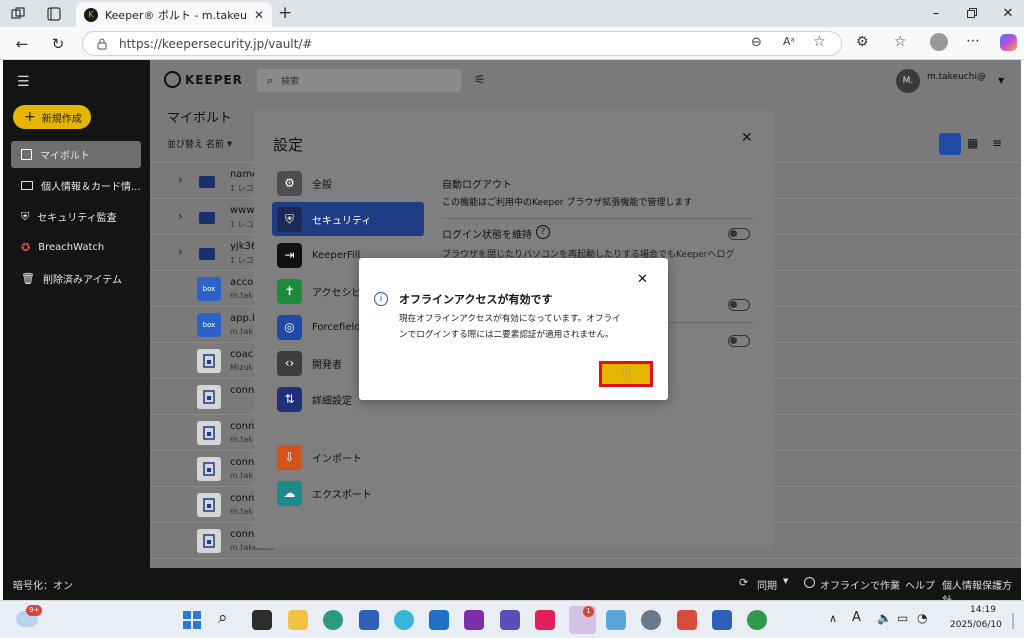 The height and width of the screenshot is (638, 1024). I want to click on network-icon: ◔, so click(922, 618).